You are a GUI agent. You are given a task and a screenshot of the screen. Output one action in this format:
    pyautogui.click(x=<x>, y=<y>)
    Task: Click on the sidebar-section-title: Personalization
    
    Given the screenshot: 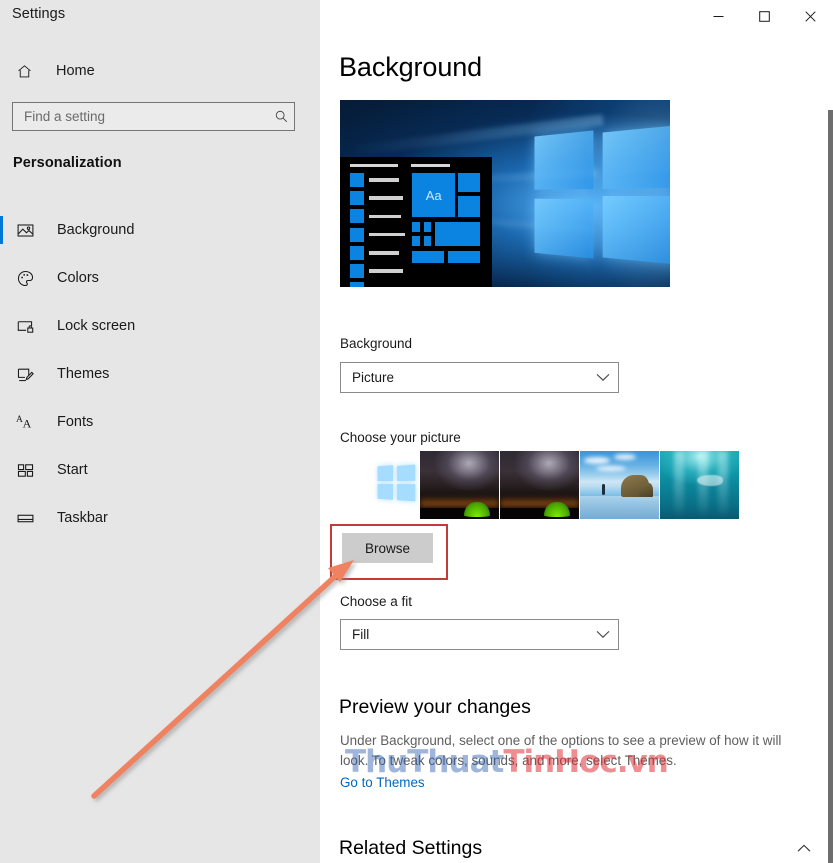 What is the action you would take?
    pyautogui.click(x=67, y=163)
    